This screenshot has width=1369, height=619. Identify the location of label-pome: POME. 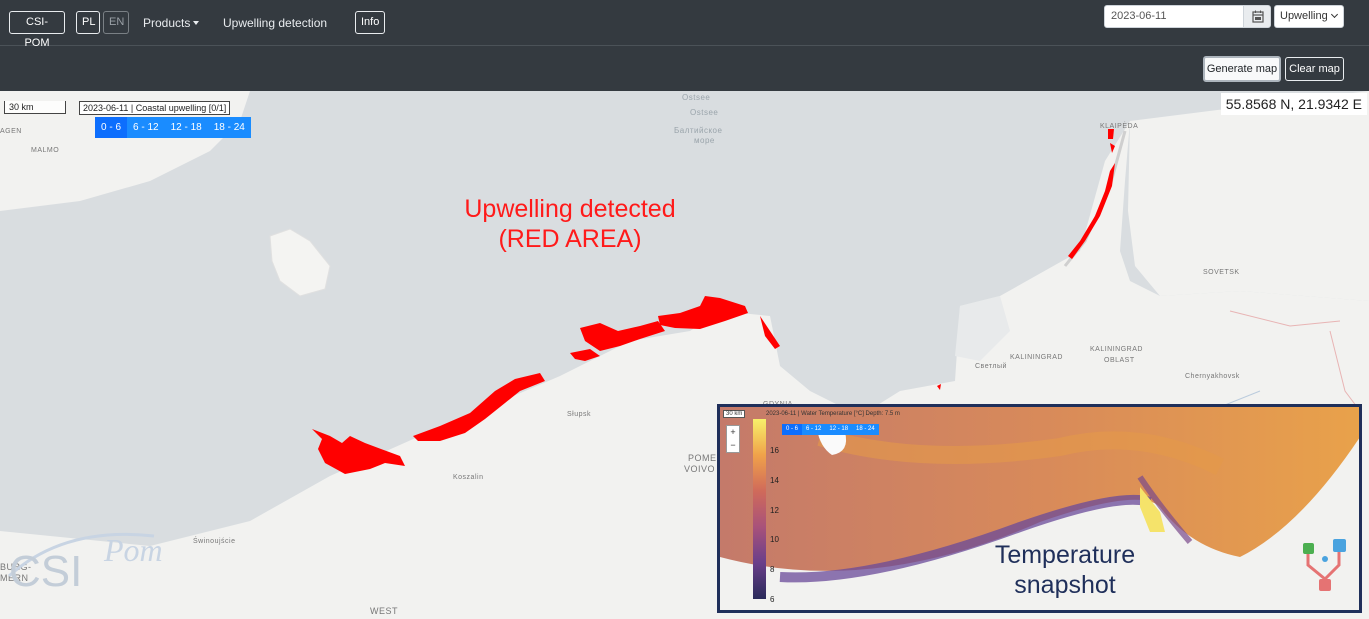
(702, 458).